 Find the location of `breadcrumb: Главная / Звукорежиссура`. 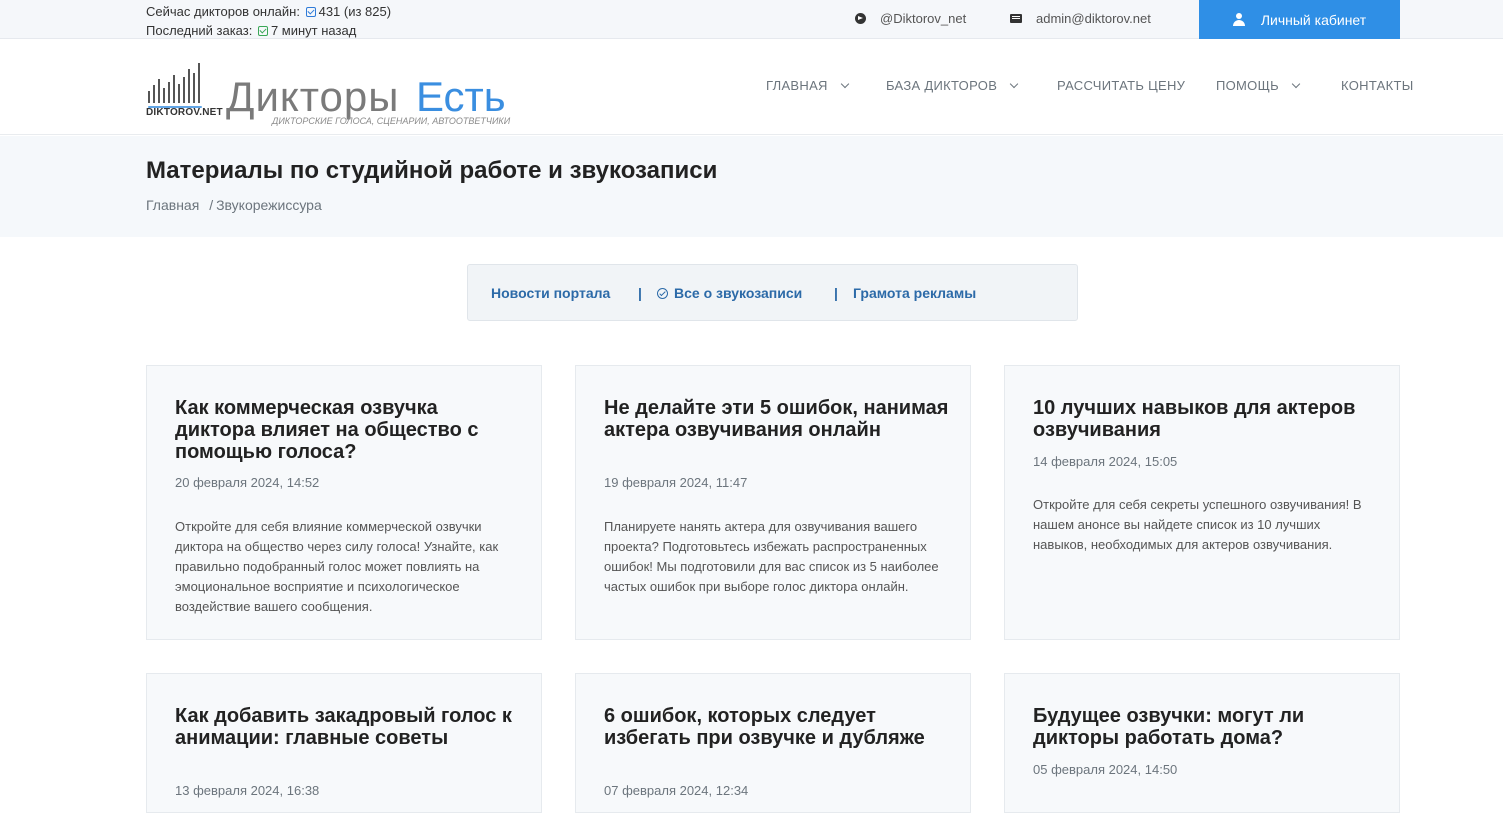

breadcrumb: Главная / Звукорежиссура is located at coordinates (234, 205).